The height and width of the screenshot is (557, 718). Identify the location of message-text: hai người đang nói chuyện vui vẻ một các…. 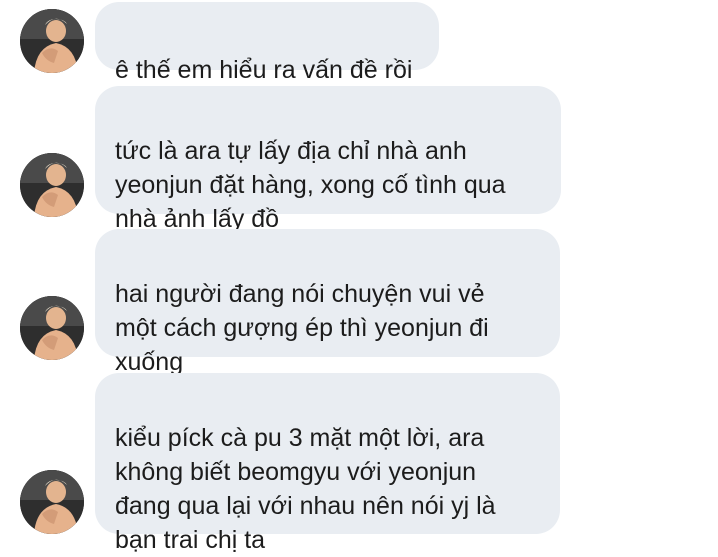
(302, 328).